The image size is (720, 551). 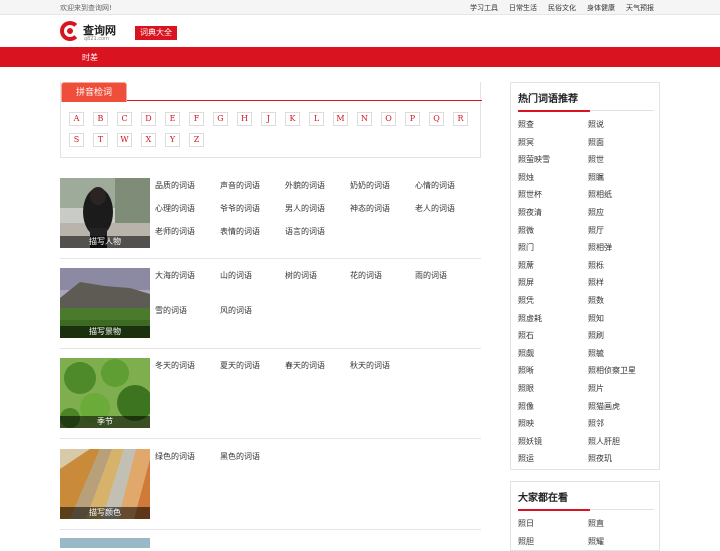 I want to click on letter-a: A, so click(x=76, y=119).